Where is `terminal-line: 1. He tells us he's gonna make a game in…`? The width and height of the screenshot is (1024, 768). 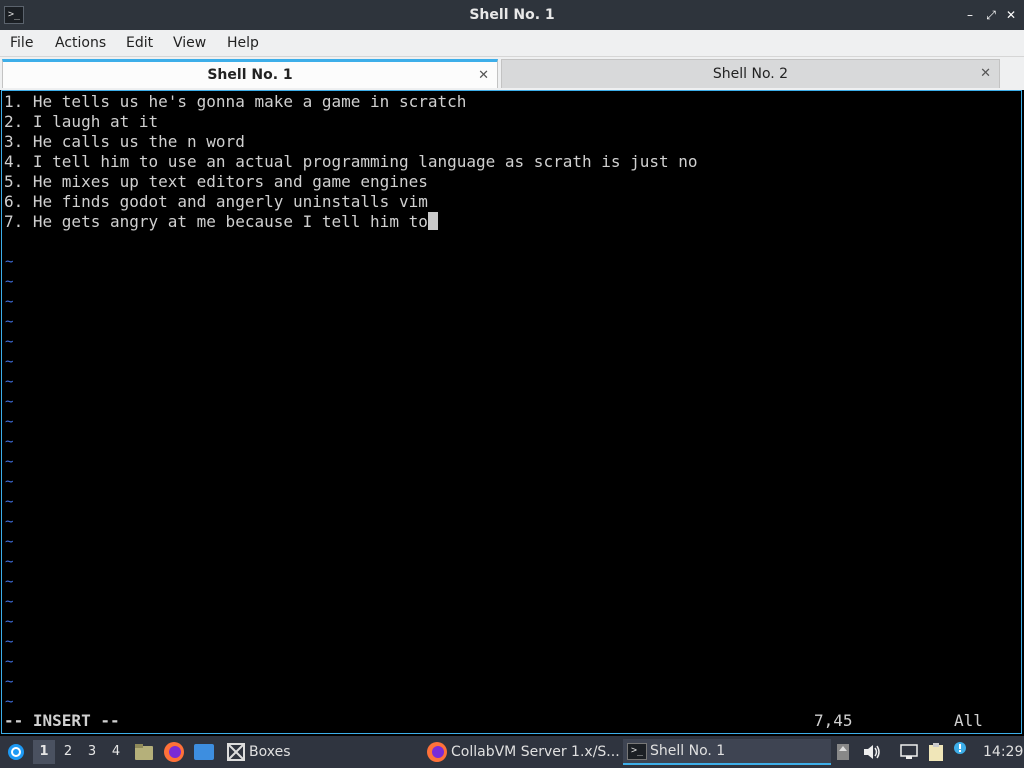
terminal-line: 1. He tells us he's gonna make a game in… is located at coordinates (235, 101).